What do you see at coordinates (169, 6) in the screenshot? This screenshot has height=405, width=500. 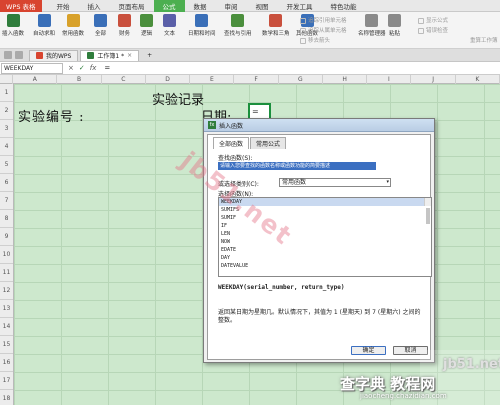 I see `menu-item-3: 公式` at bounding box center [169, 6].